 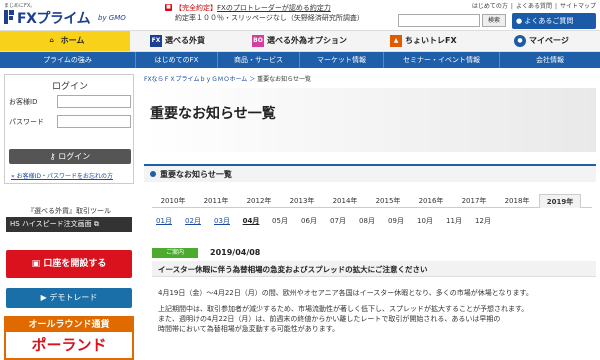 I want to click on util-link-faq: よくある質問, so click(x=534, y=6).